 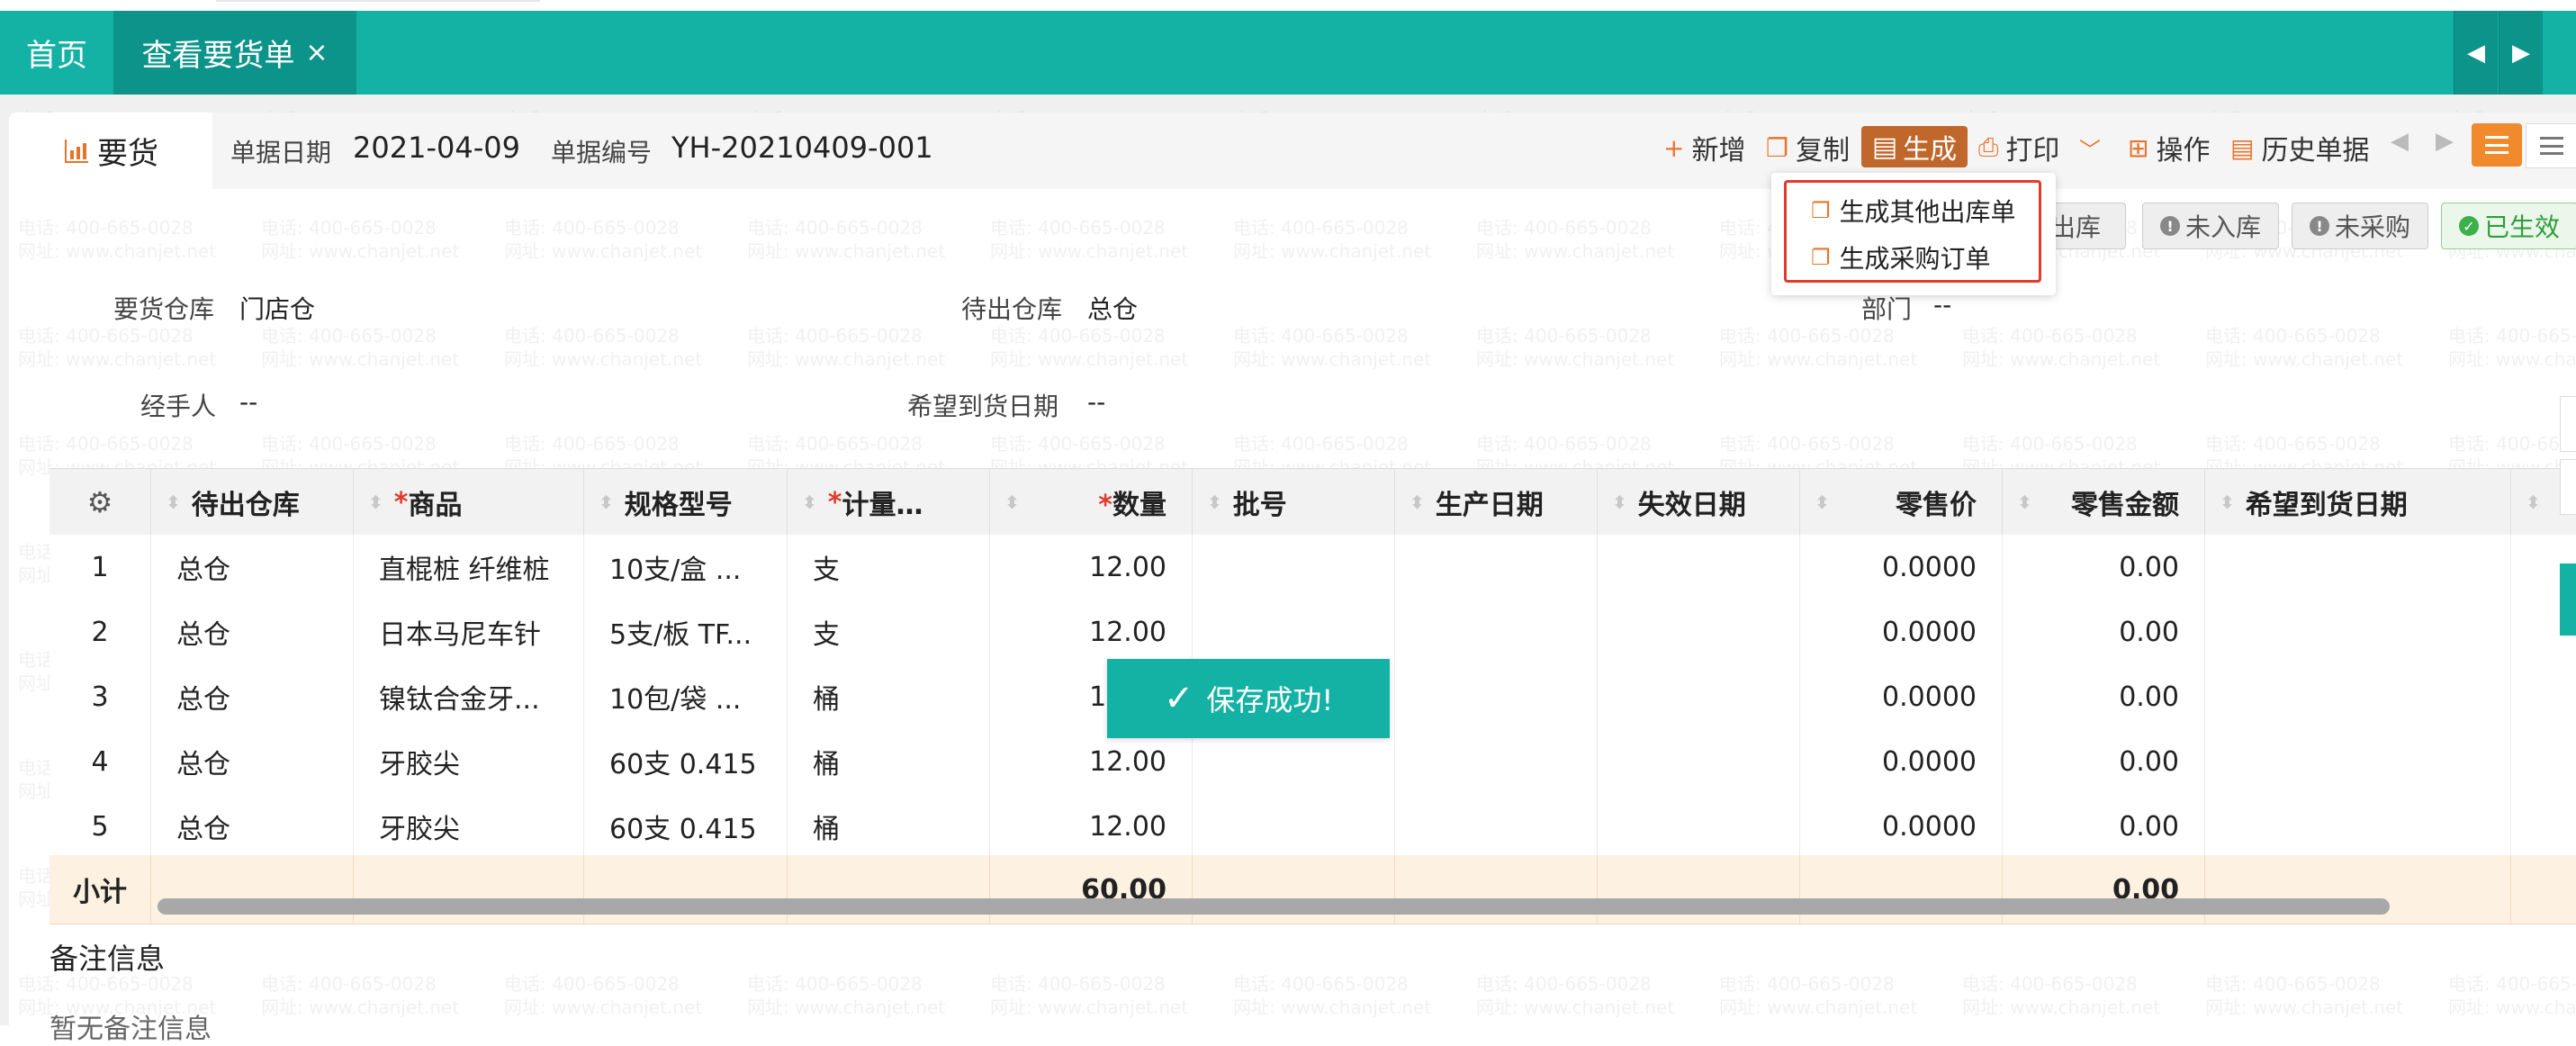 I want to click on col-quantity: ⬍ *数量, so click(x=1091, y=502).